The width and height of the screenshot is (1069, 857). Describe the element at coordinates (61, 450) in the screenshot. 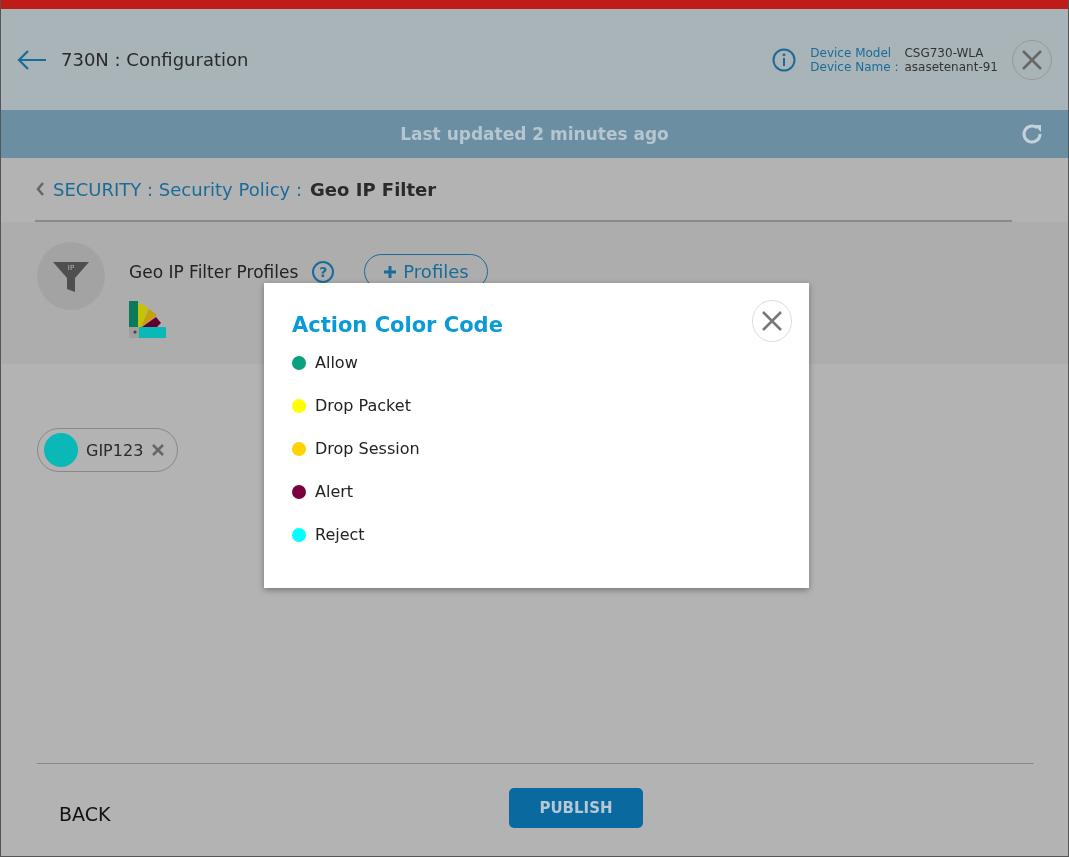

I see `profile-color-dot` at that location.